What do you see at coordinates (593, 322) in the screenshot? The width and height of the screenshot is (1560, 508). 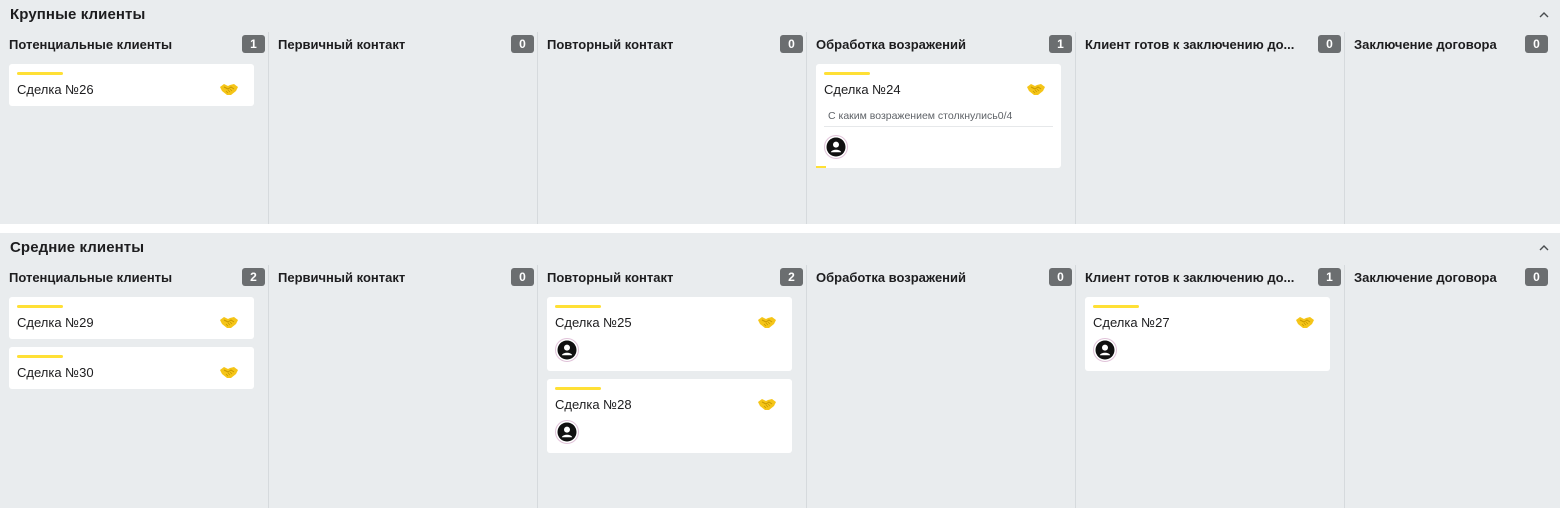 I see `deal-title: Сделка №25` at bounding box center [593, 322].